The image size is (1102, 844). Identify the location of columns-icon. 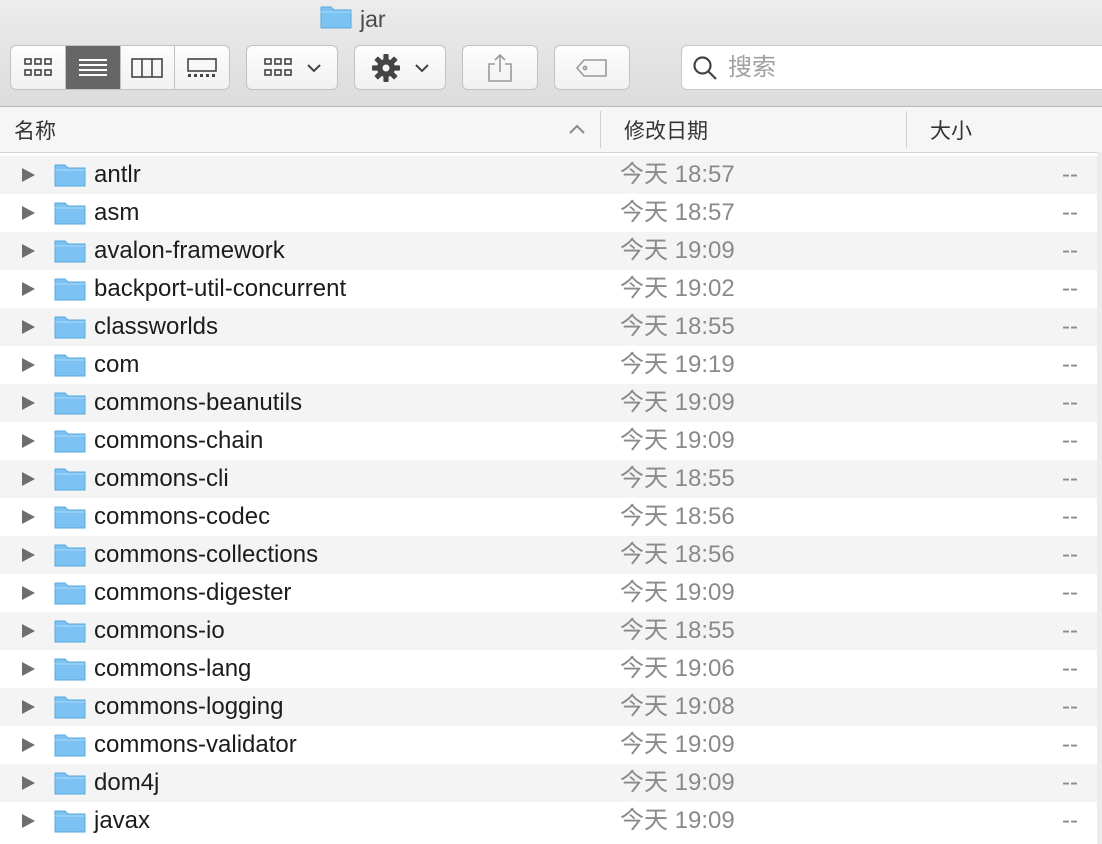
(147, 67).